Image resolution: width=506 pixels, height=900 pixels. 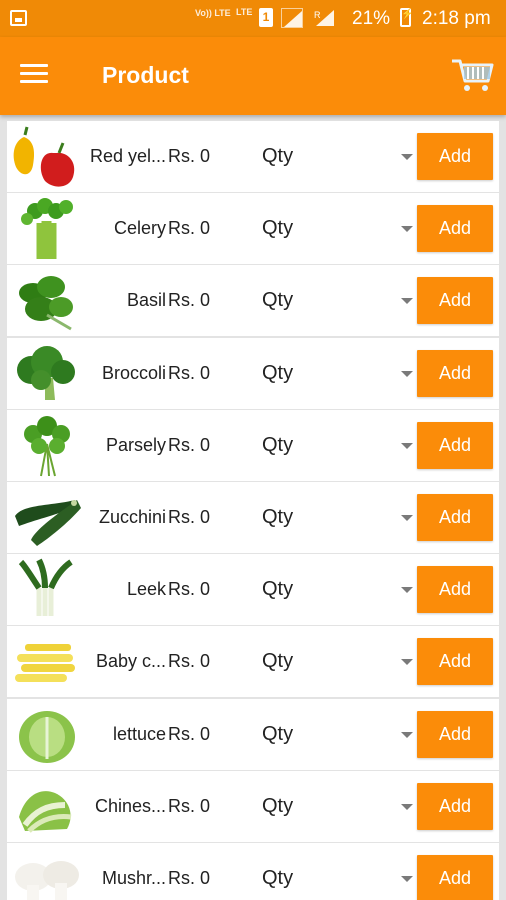 What do you see at coordinates (472, 75) in the screenshot?
I see `shopping-cart-icon` at bounding box center [472, 75].